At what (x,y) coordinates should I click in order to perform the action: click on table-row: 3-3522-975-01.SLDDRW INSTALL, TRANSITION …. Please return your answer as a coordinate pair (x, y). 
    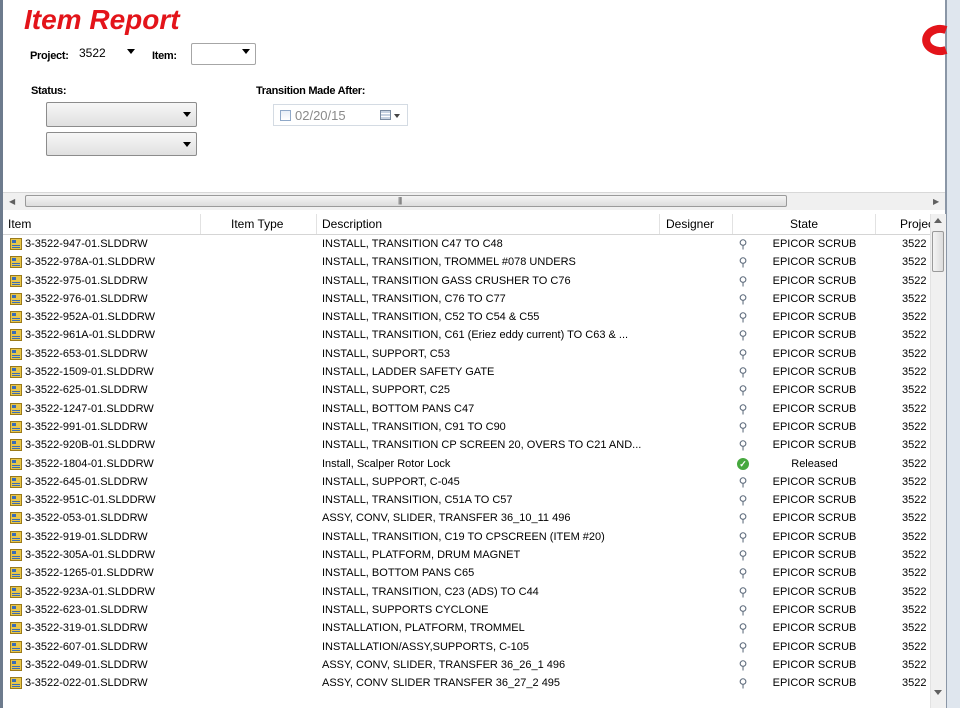
    Looking at the image, I should click on (466, 281).